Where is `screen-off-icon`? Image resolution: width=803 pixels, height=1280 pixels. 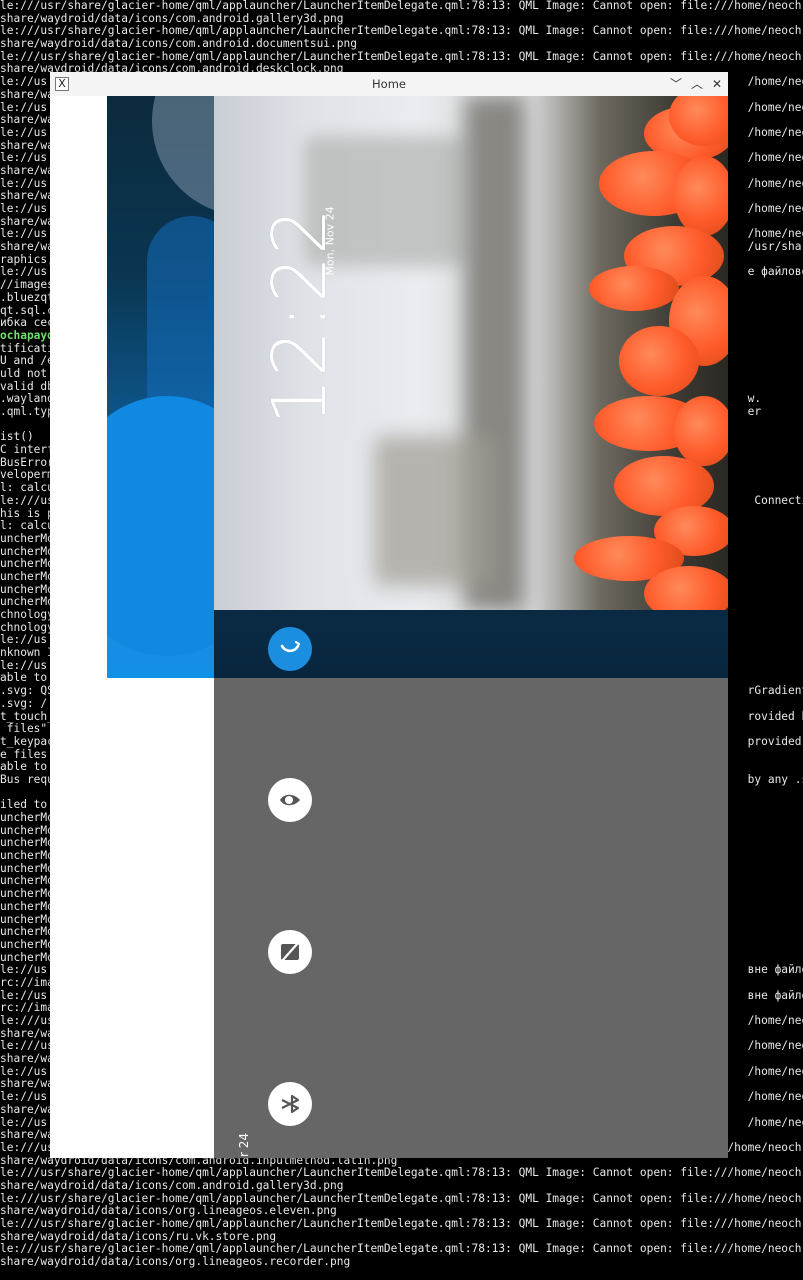
screen-off-icon is located at coordinates (290, 952).